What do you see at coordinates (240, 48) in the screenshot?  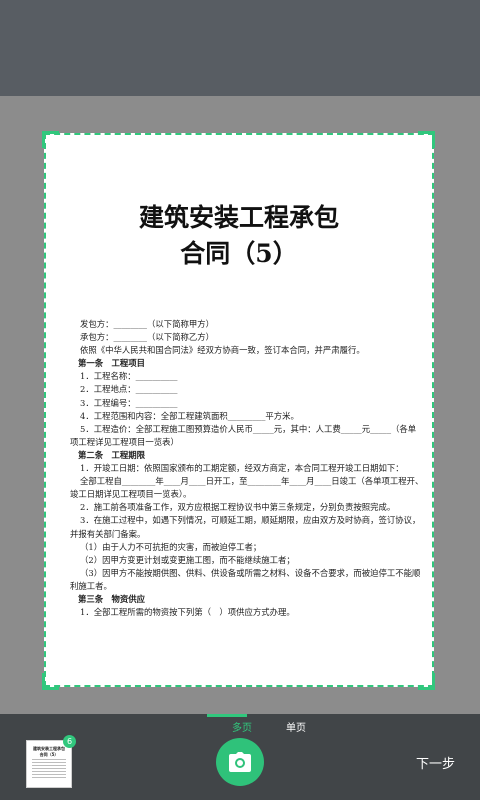 I see `top-bar` at bounding box center [240, 48].